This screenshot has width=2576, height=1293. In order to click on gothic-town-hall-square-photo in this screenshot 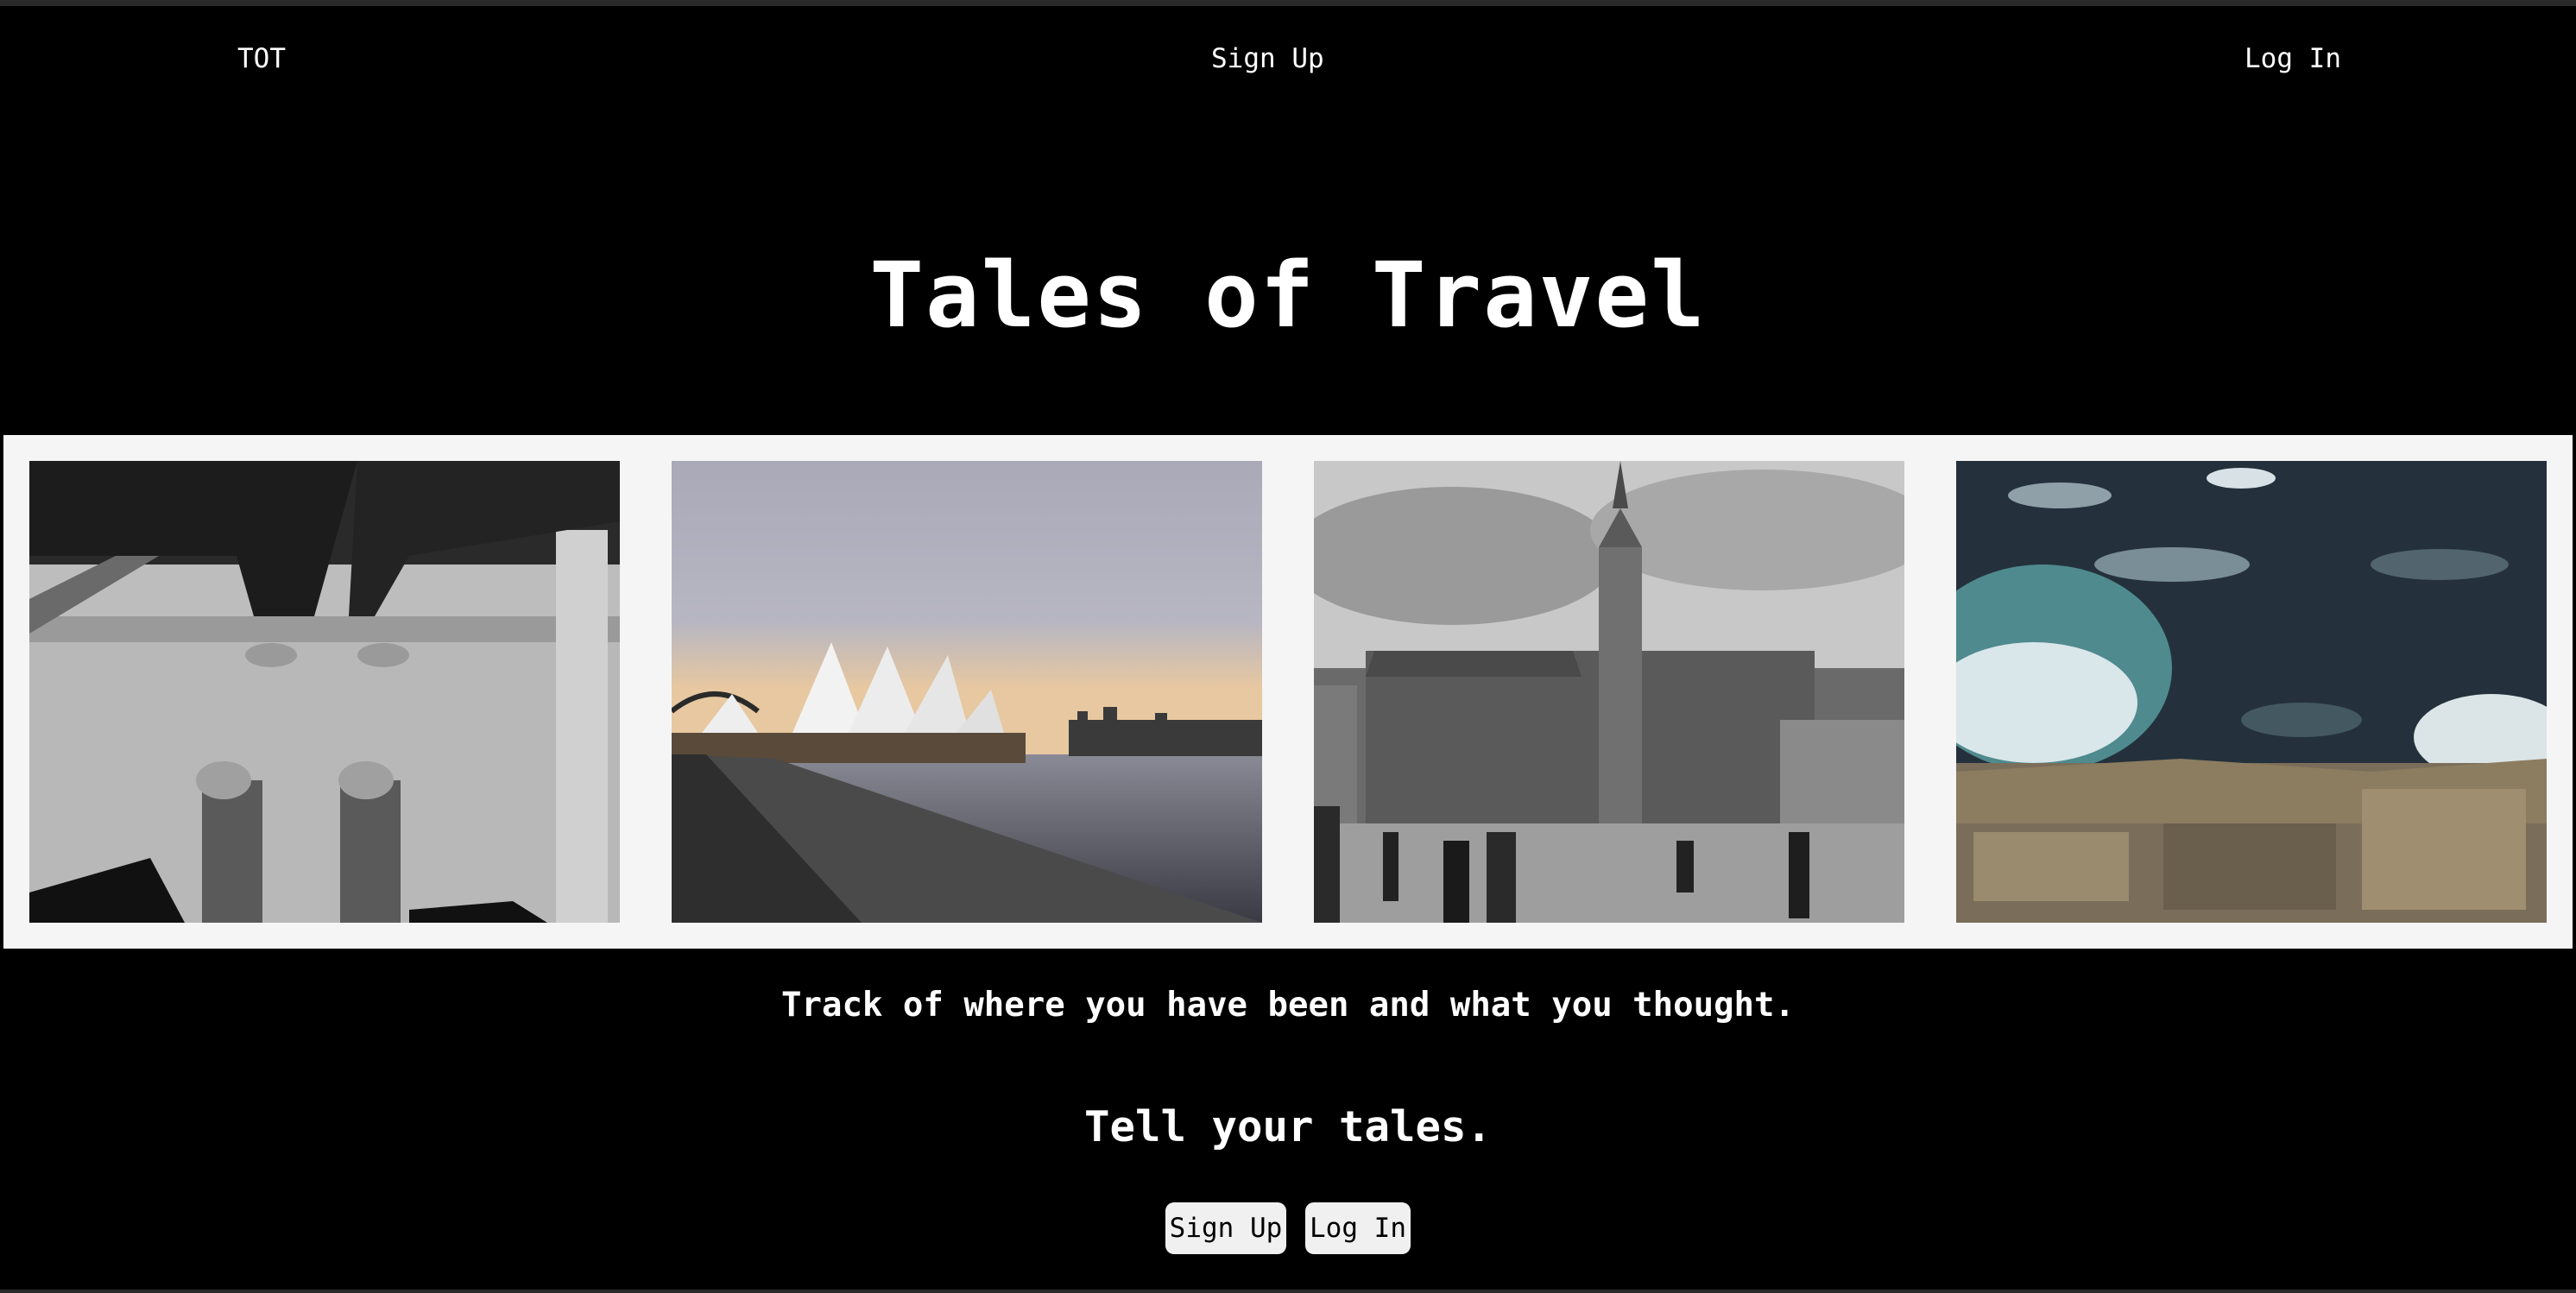, I will do `click(1609, 692)`.